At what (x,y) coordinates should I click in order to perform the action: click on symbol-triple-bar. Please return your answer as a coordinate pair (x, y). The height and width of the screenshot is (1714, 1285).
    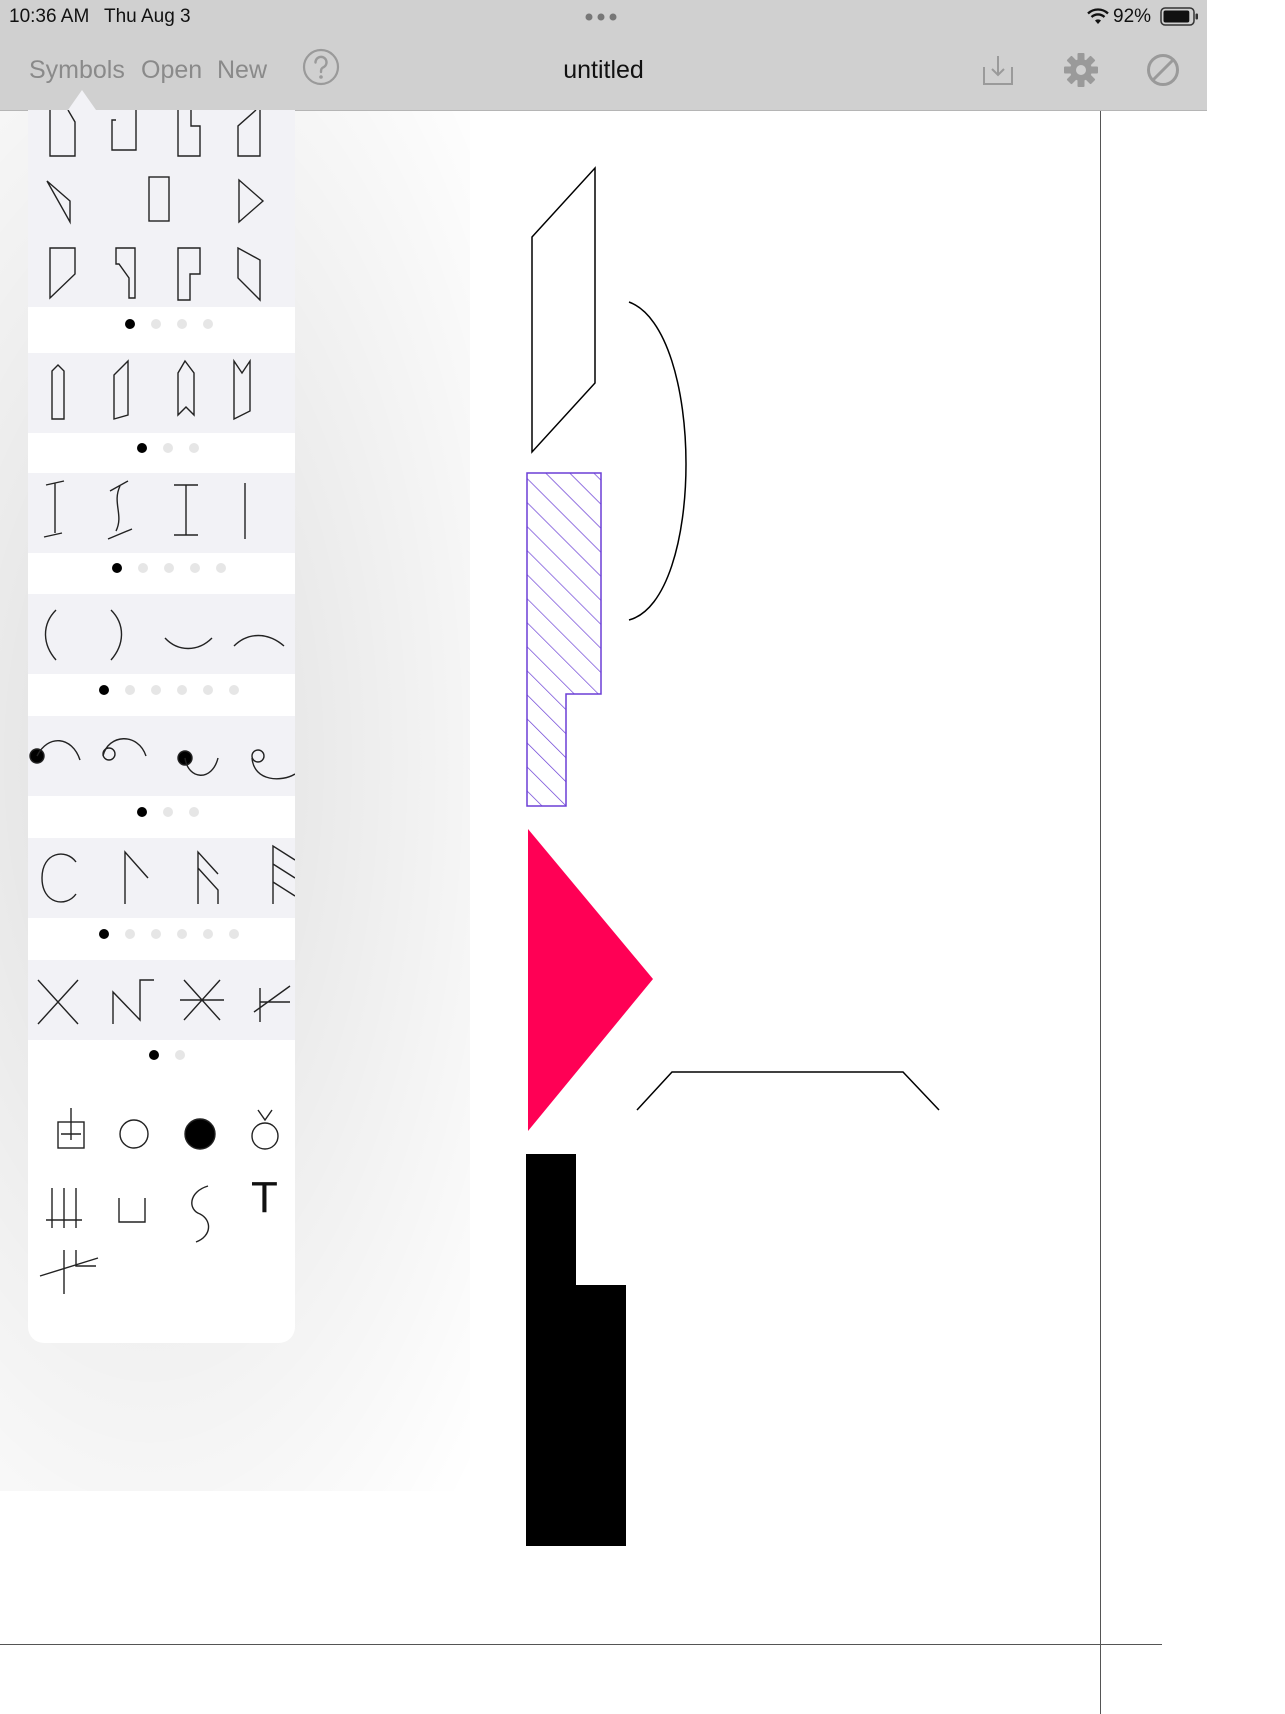
    Looking at the image, I should click on (64, 1208).